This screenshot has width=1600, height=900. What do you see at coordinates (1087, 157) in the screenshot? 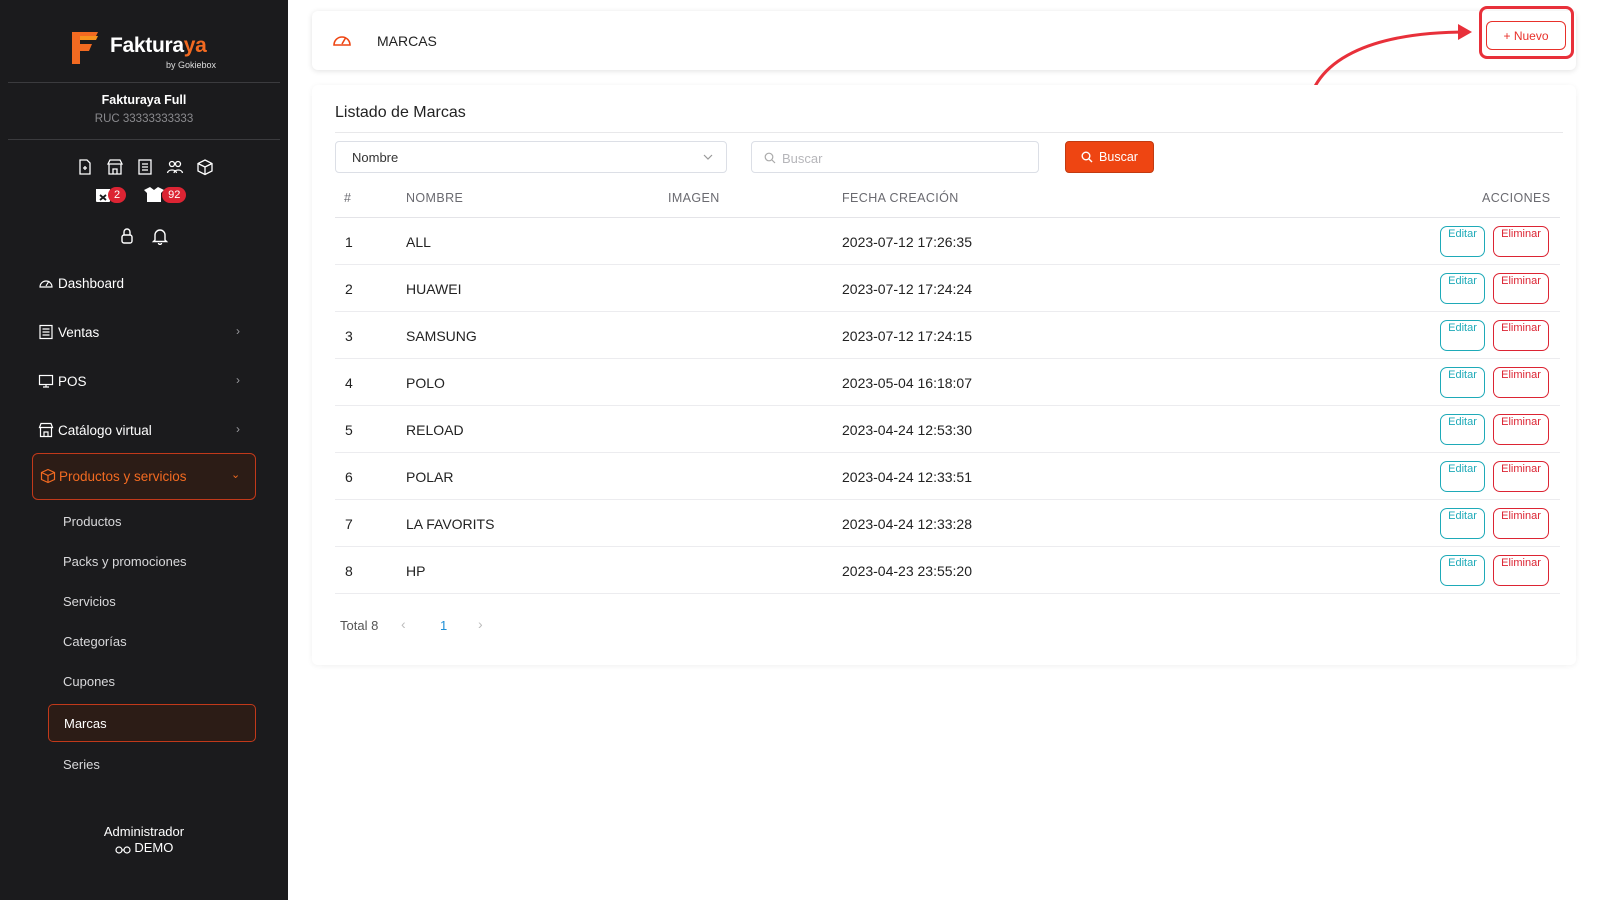
I see `search-icon` at bounding box center [1087, 157].